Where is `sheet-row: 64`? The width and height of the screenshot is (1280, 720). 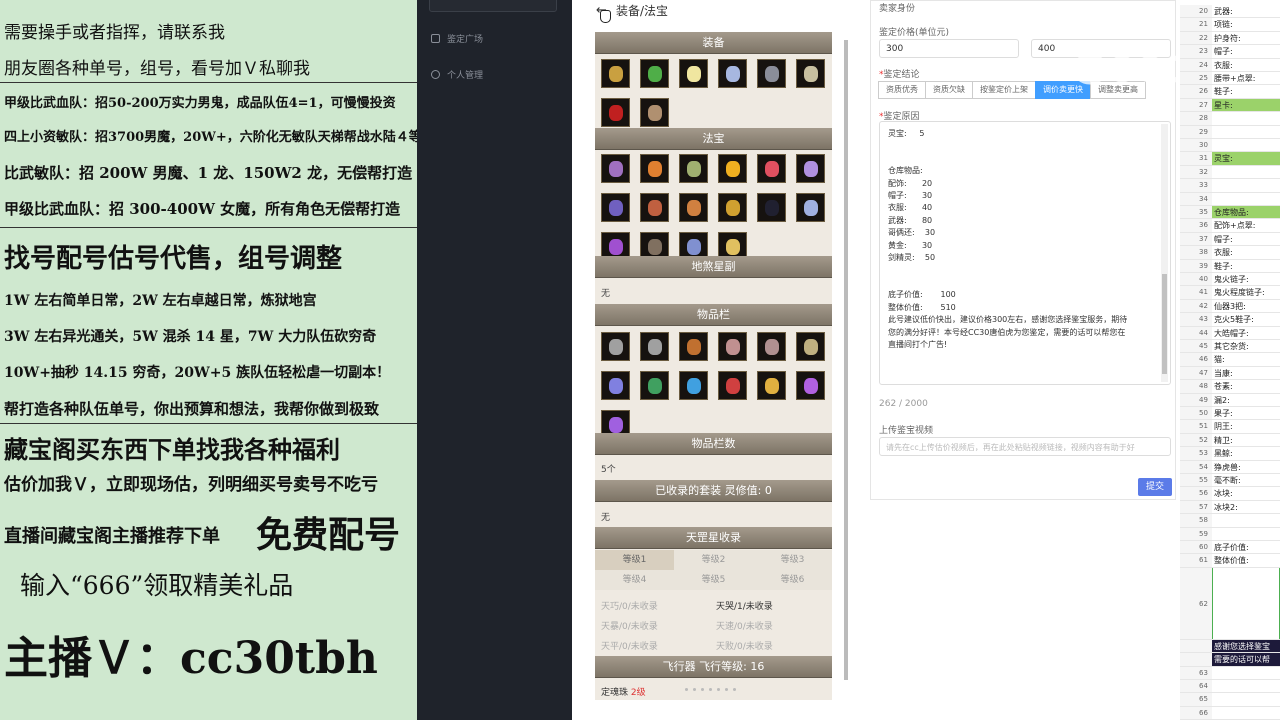 sheet-row: 64 is located at coordinates (1230, 687).